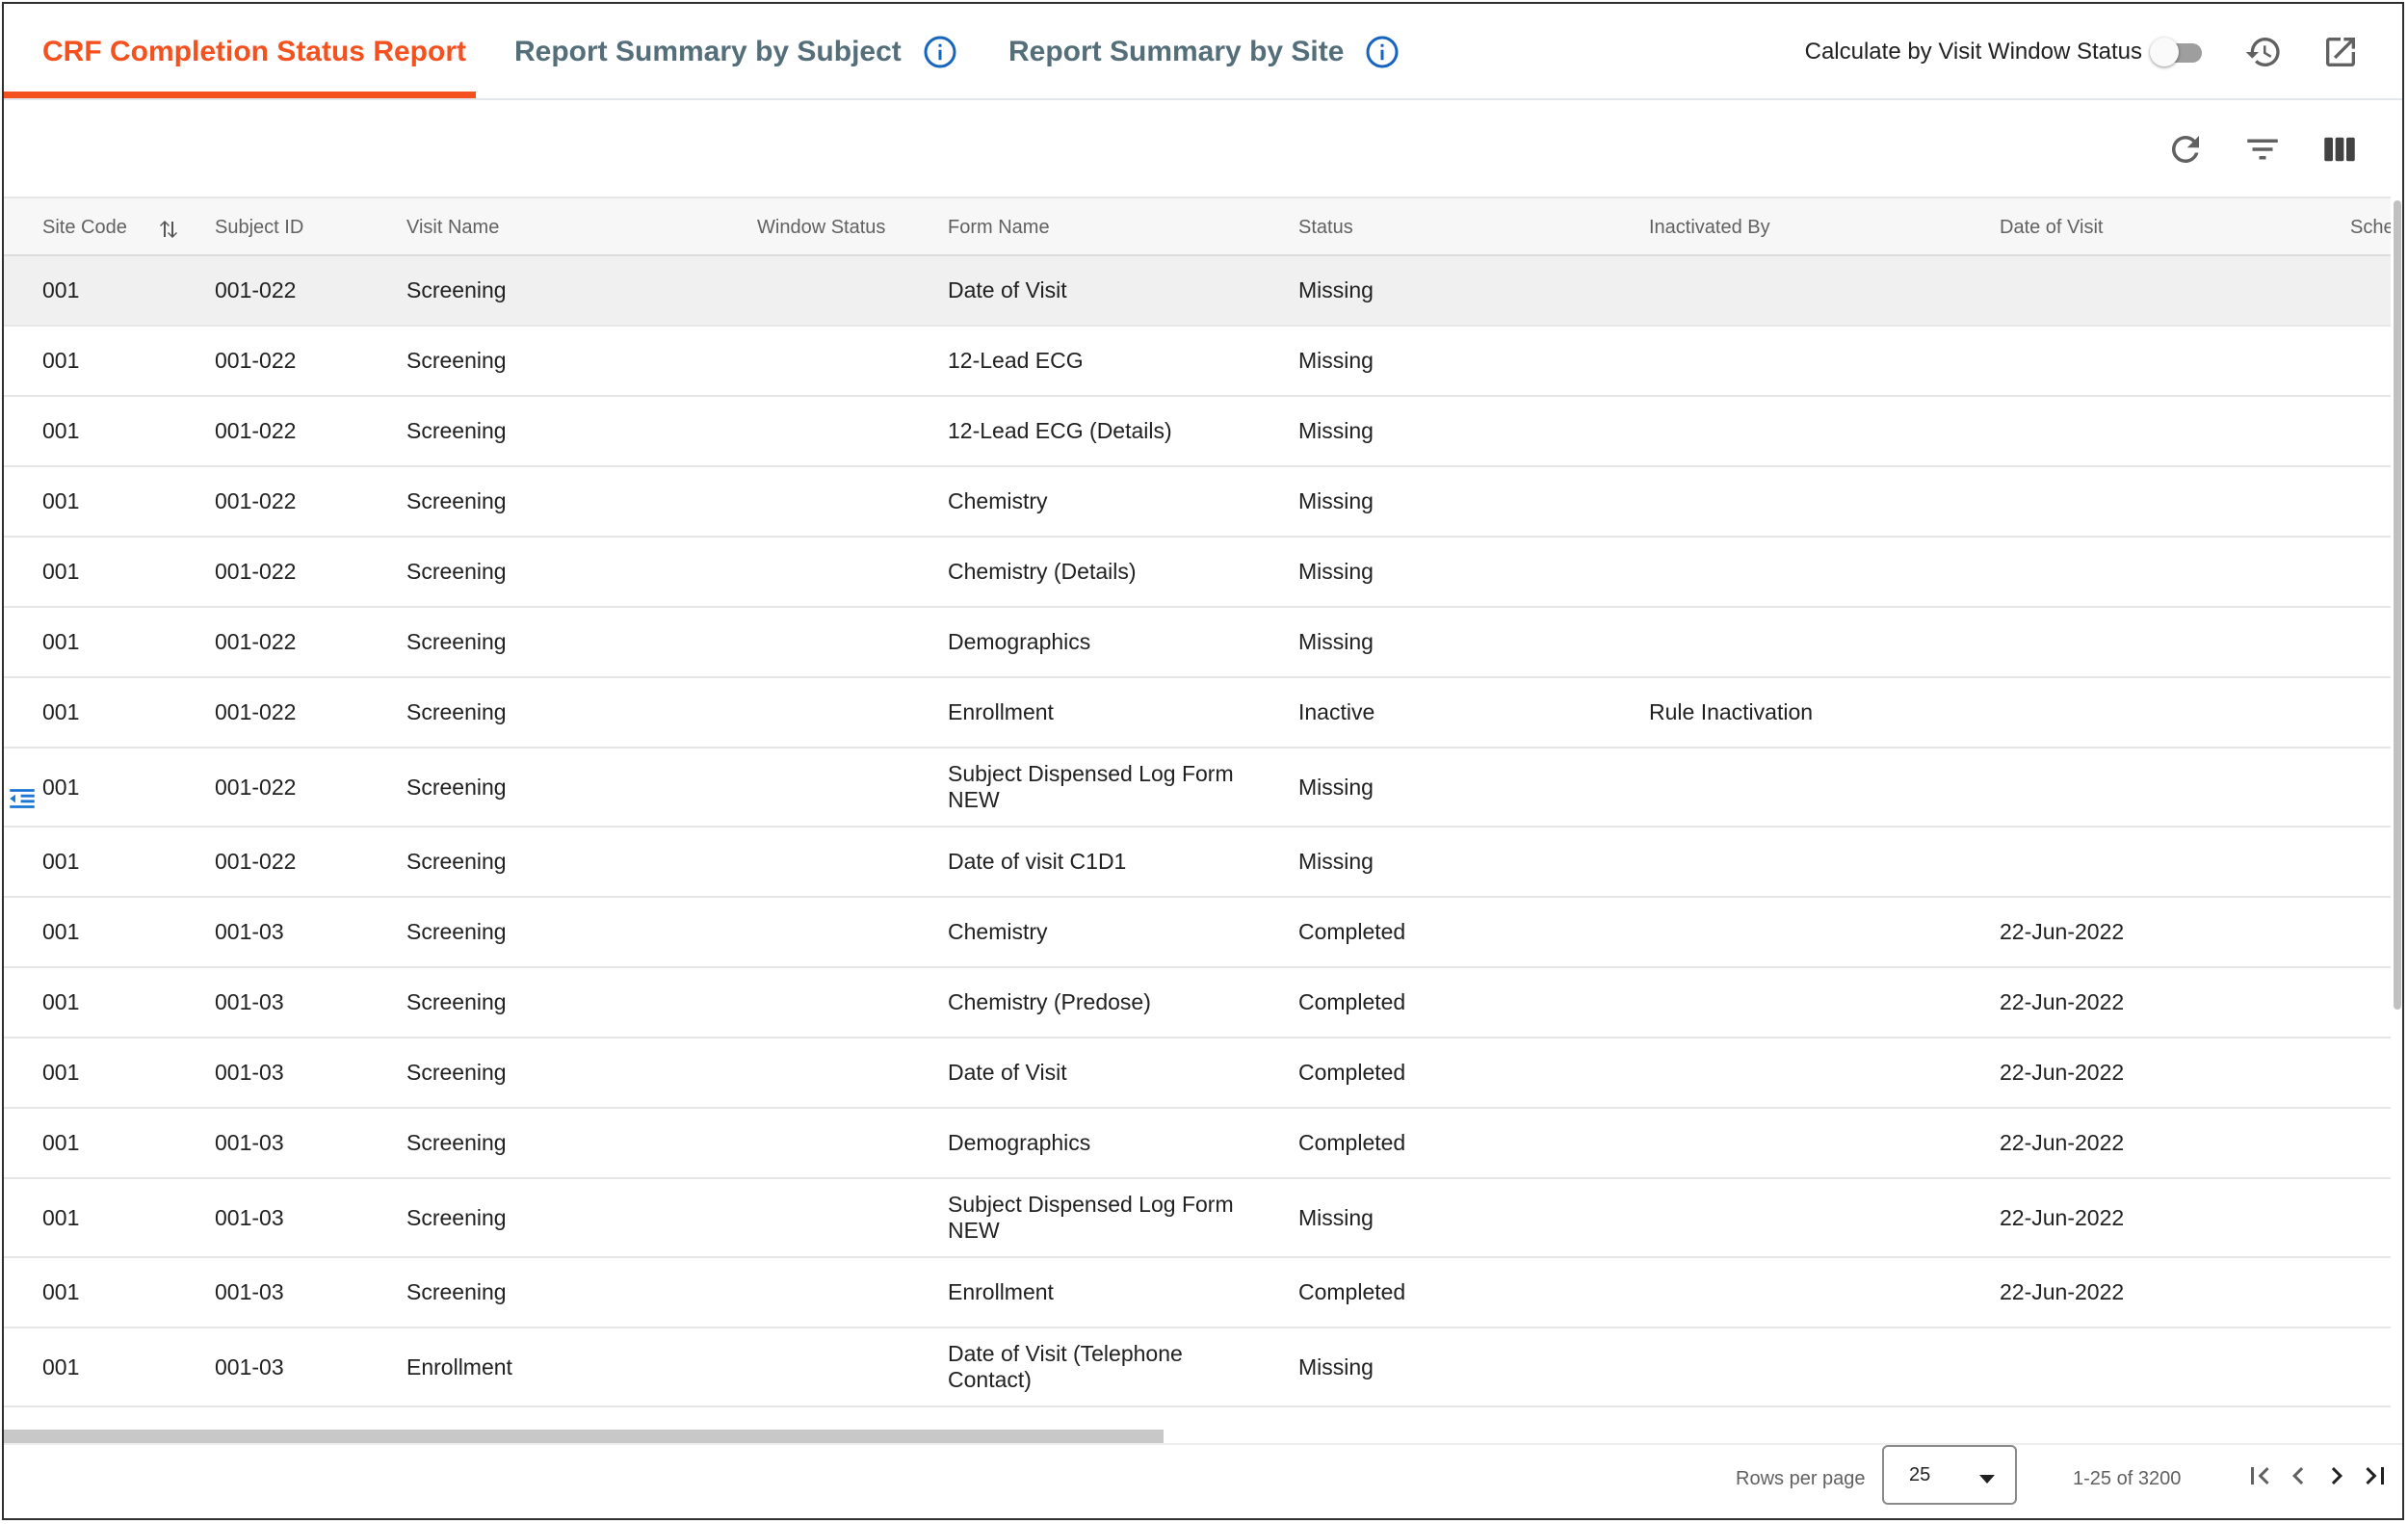  What do you see at coordinates (452, 227) in the screenshot?
I see `column-header-visit-name: Visit Name` at bounding box center [452, 227].